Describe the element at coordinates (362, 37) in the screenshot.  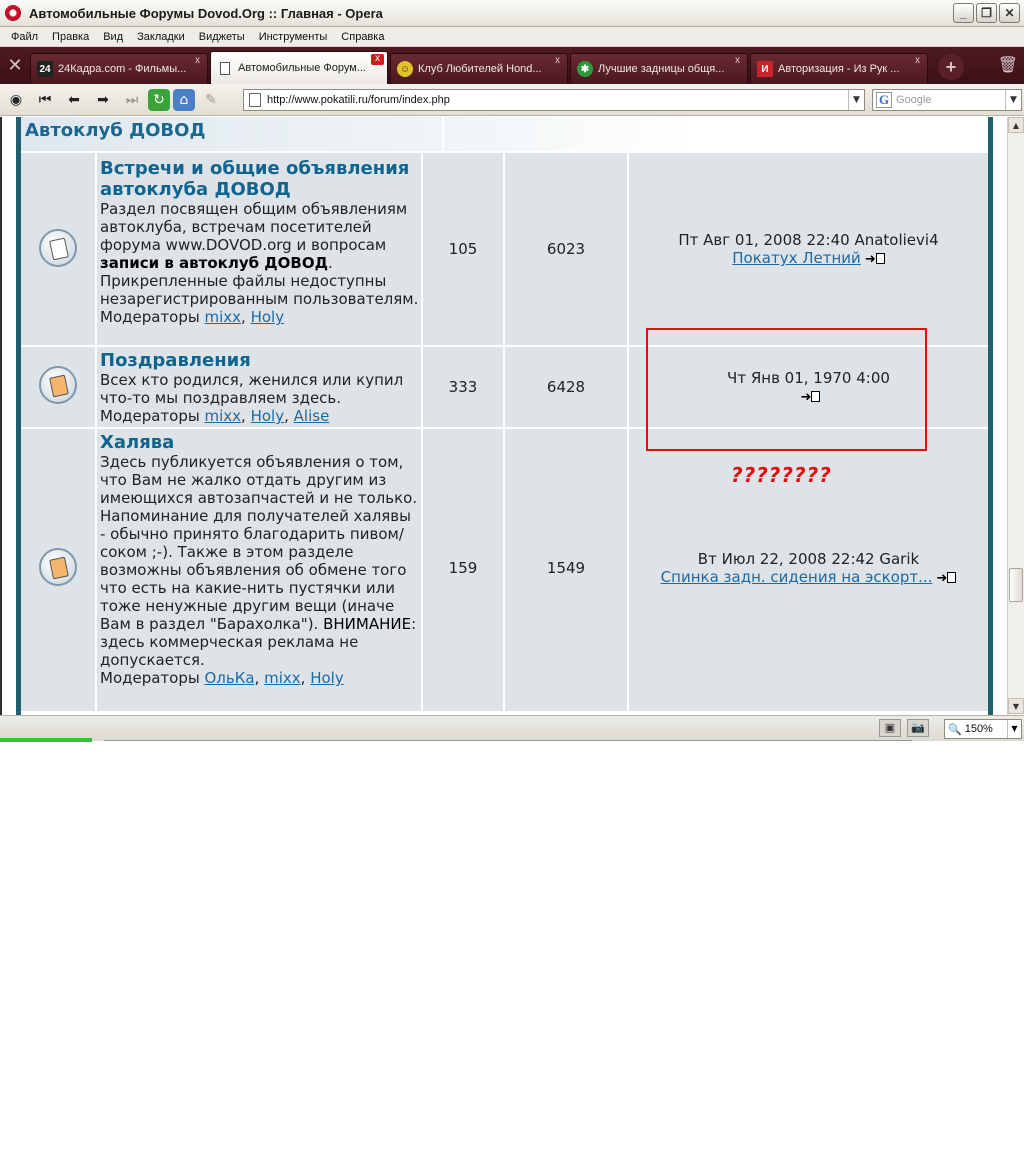
I see `menu-help: Справка` at that location.